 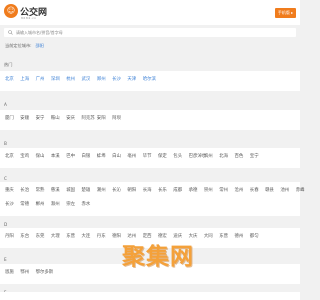 I want to click on city-link: 武汉, so click(x=86, y=79).